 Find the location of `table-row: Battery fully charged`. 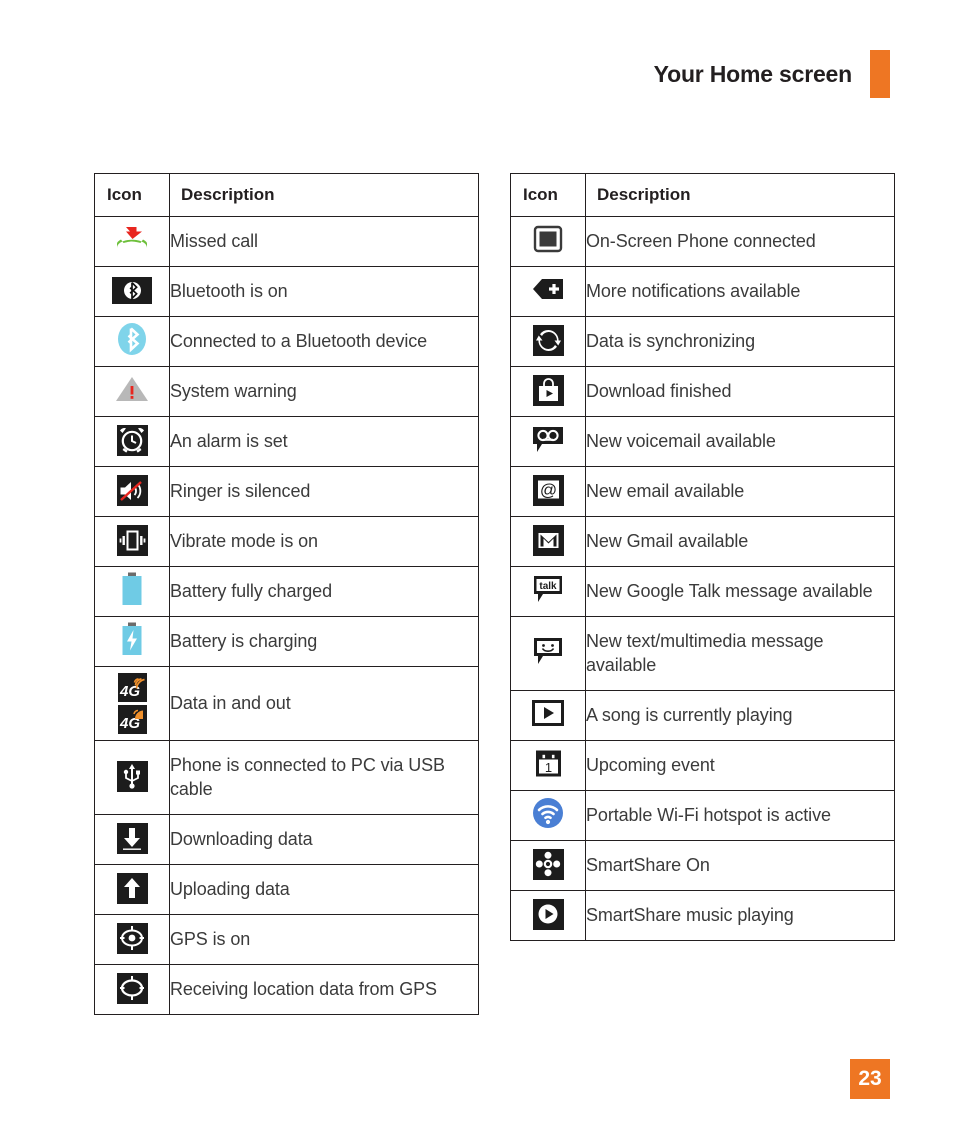

table-row: Battery fully charged is located at coordinates (286, 591).